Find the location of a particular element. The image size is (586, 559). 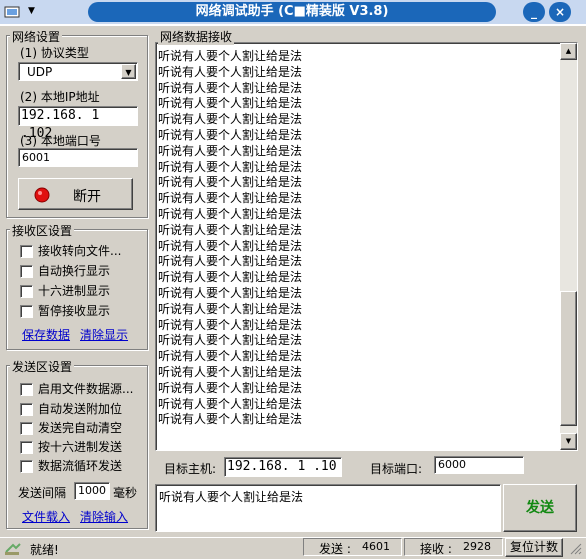

send-option-2: 发送完自动清空 is located at coordinates (71, 427).